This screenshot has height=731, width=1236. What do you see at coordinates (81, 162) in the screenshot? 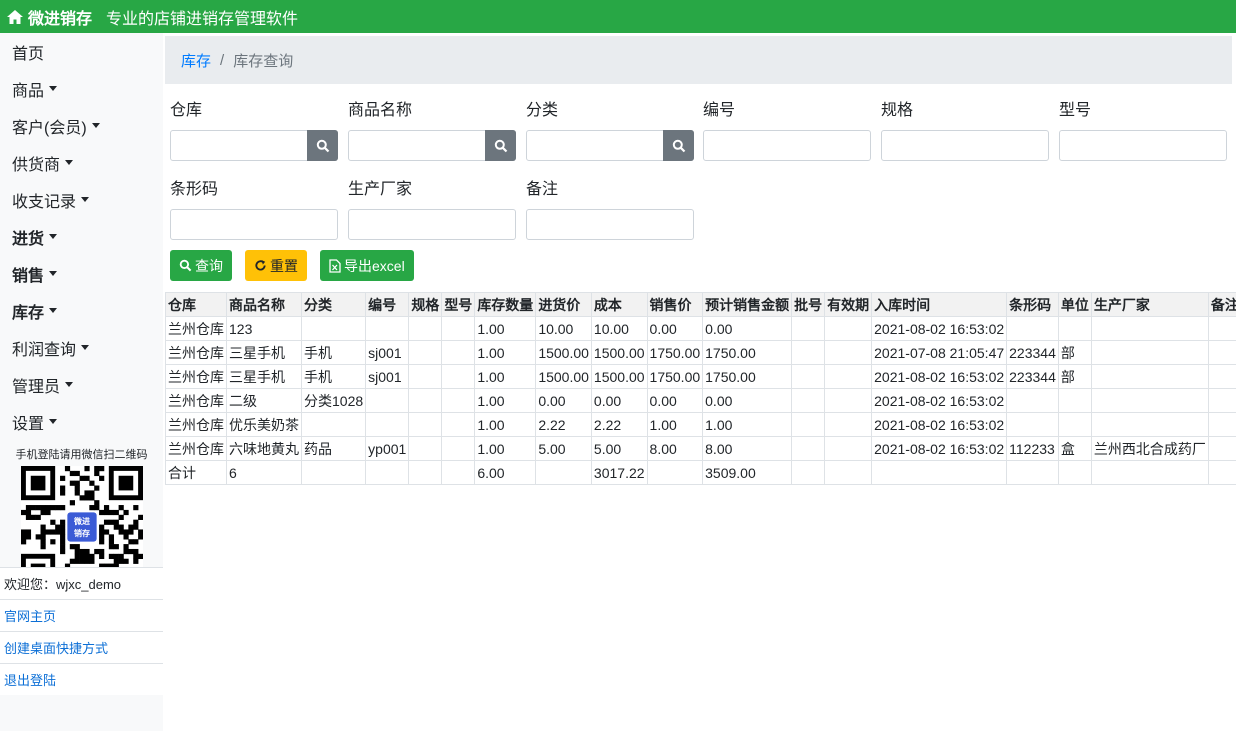
I see `sidebar-item-3: 供货商` at bounding box center [81, 162].